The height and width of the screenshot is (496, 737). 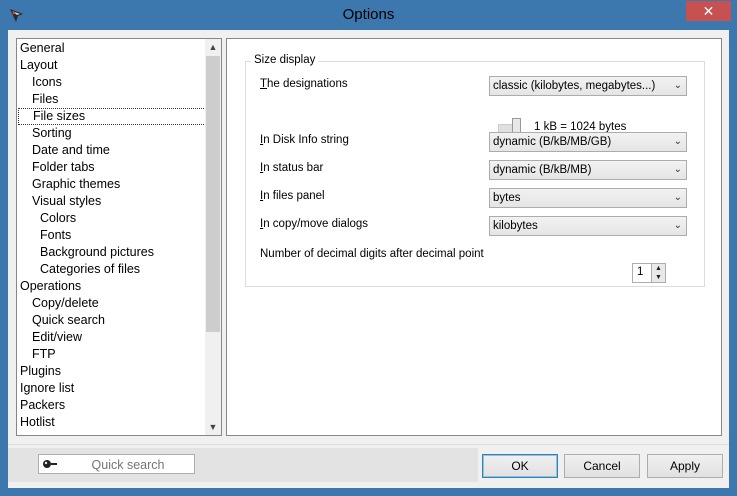 I want to click on disk-info-label: In Disk Info string, so click(x=304, y=140).